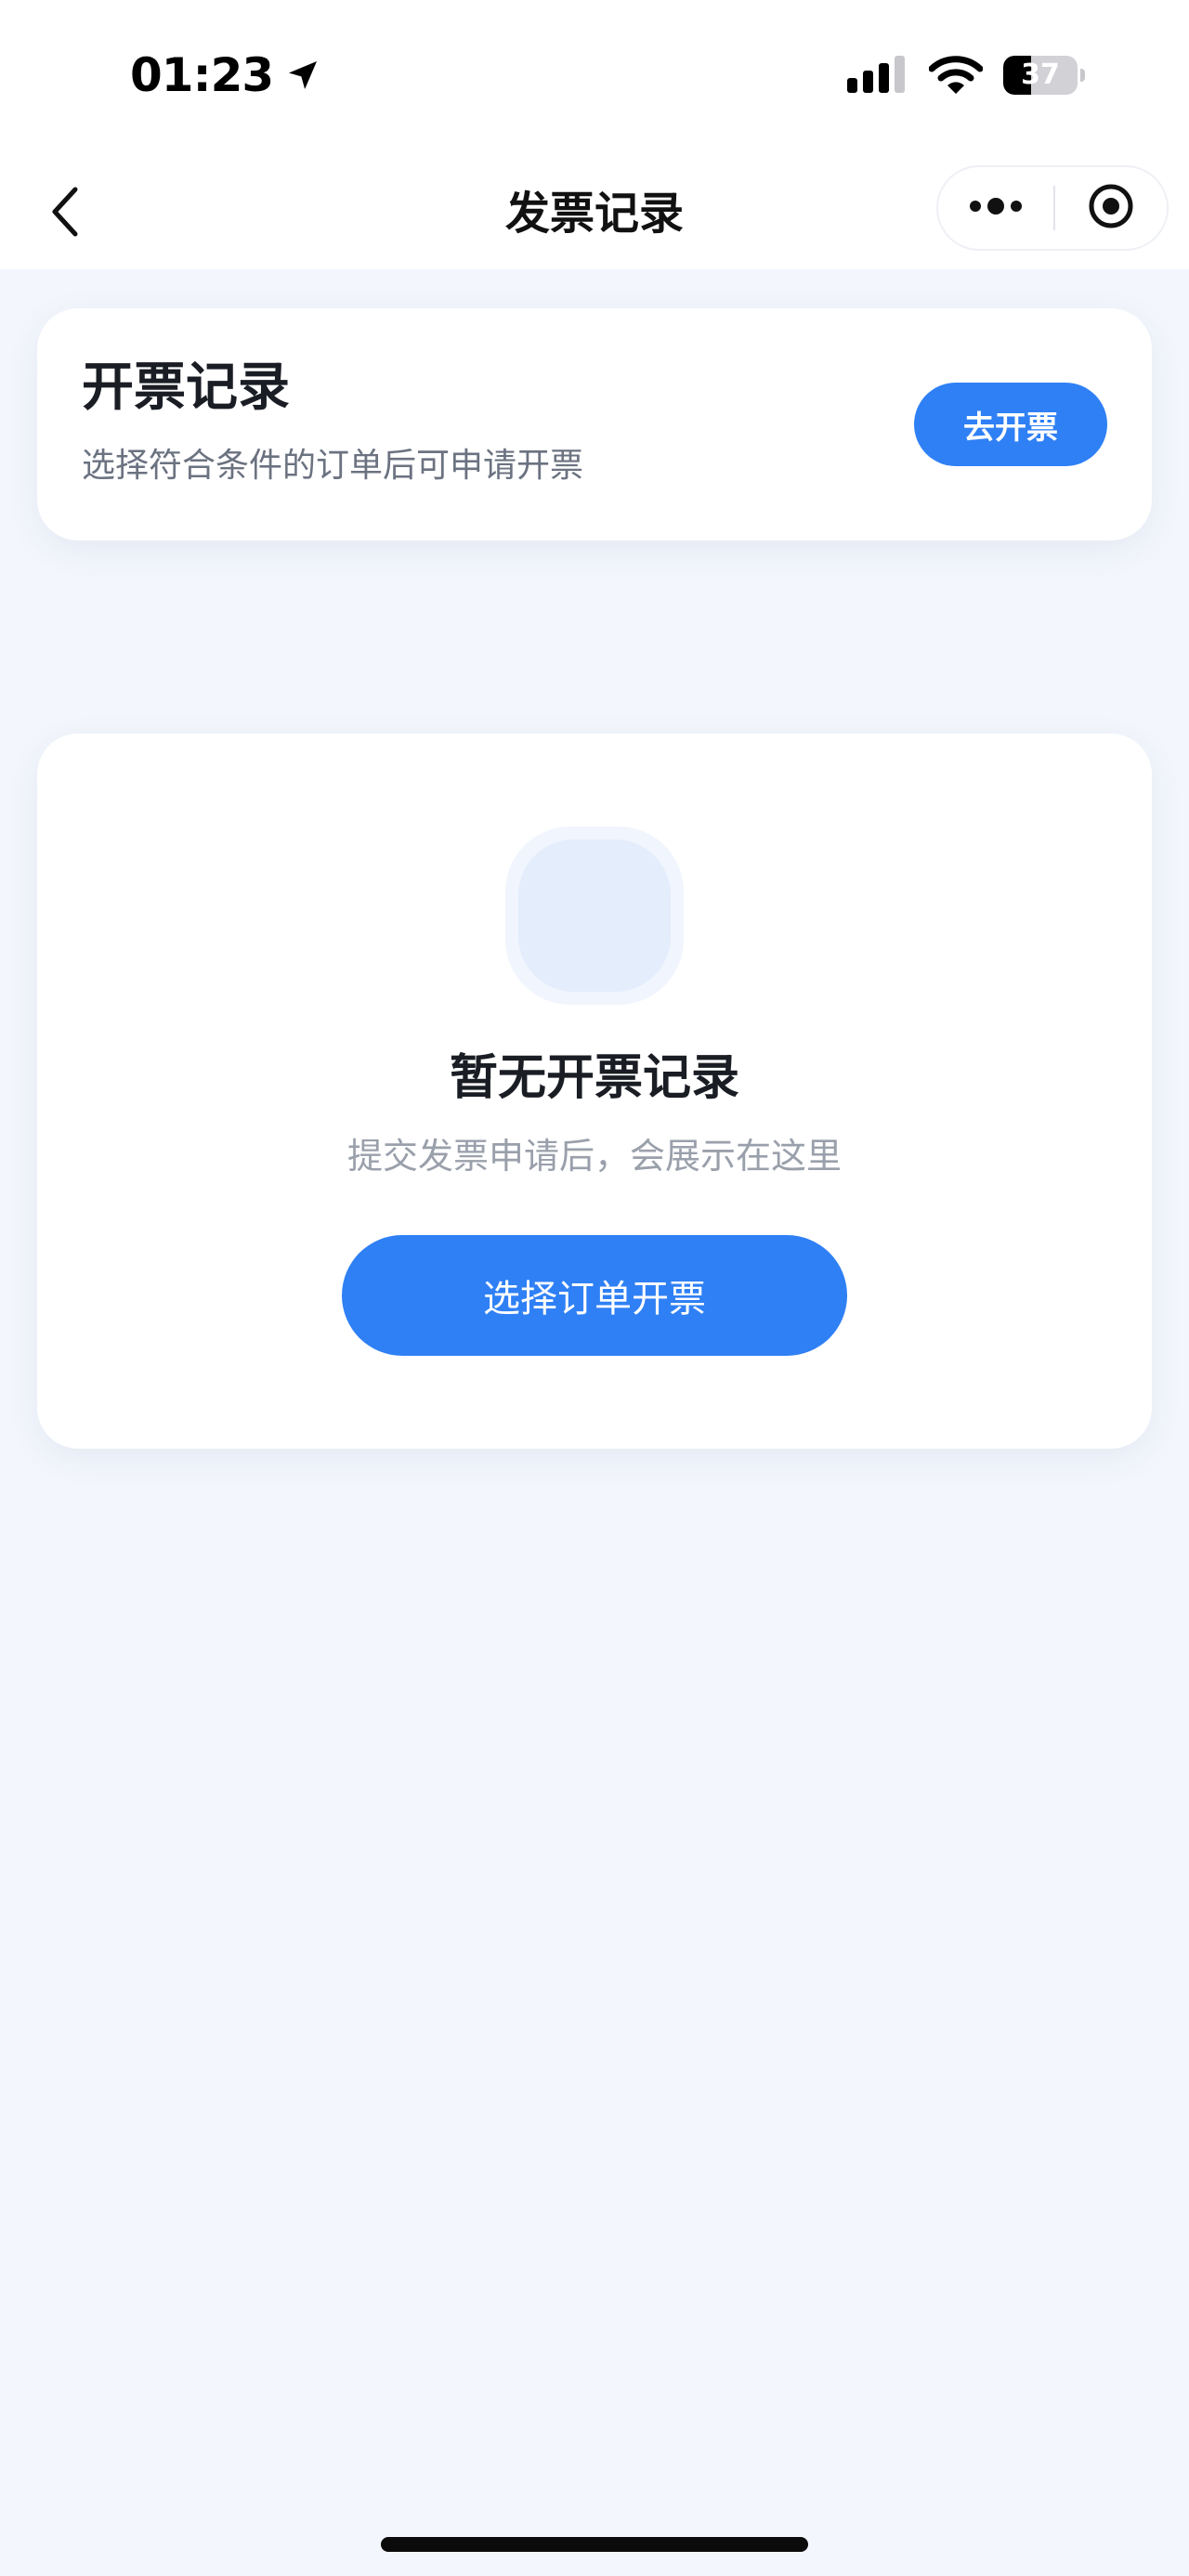 This screenshot has height=2576, width=1189. I want to click on empty-state-description: 提交发票申请后，会展示在这里, so click(594, 1156).